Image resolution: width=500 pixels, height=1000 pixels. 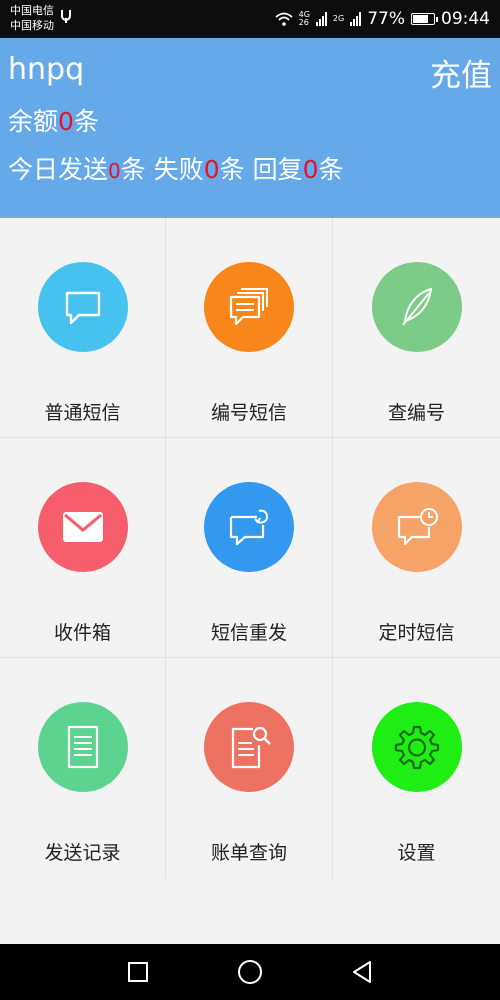 What do you see at coordinates (321, 19) in the screenshot?
I see `signal-icon` at bounding box center [321, 19].